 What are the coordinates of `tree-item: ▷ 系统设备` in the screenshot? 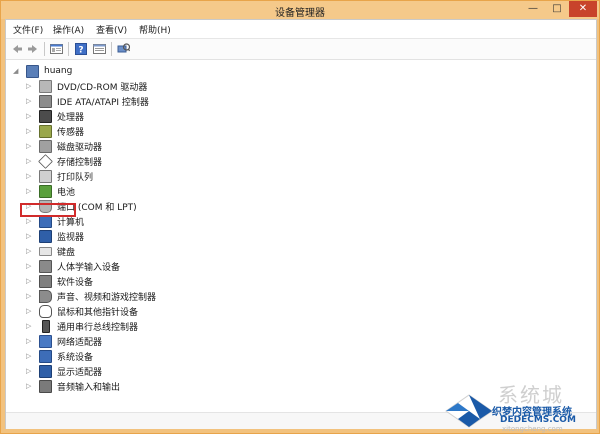 It's located at (59, 356).